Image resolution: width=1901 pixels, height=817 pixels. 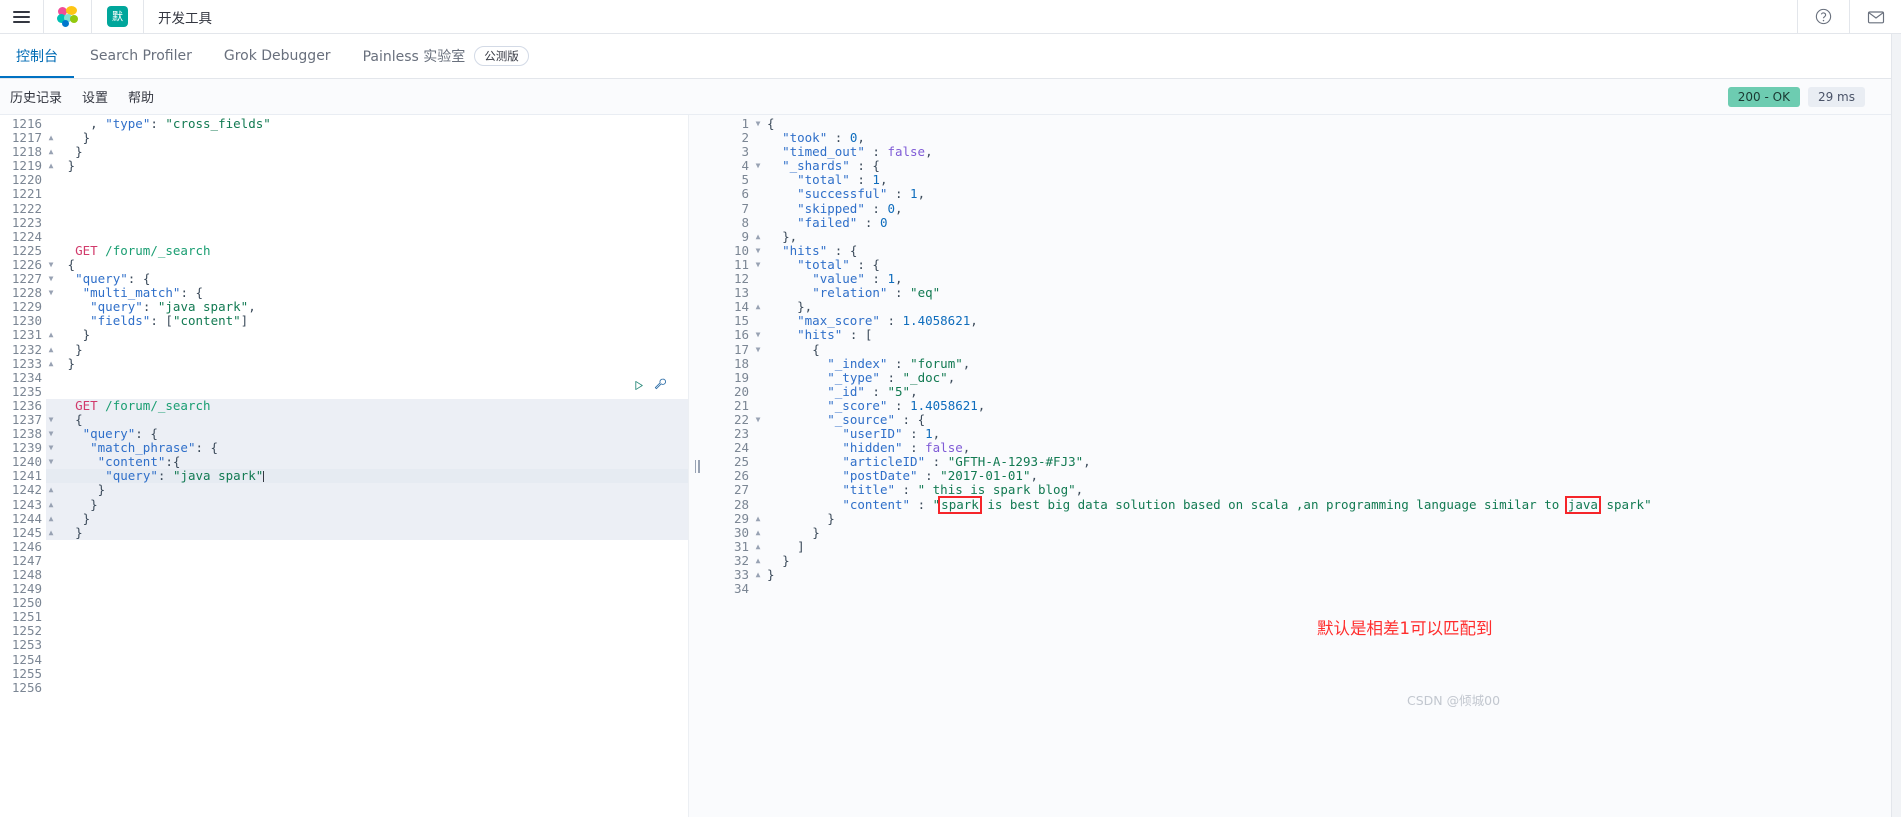 What do you see at coordinates (730, 194) in the screenshot?
I see `line-number: 6` at bounding box center [730, 194].